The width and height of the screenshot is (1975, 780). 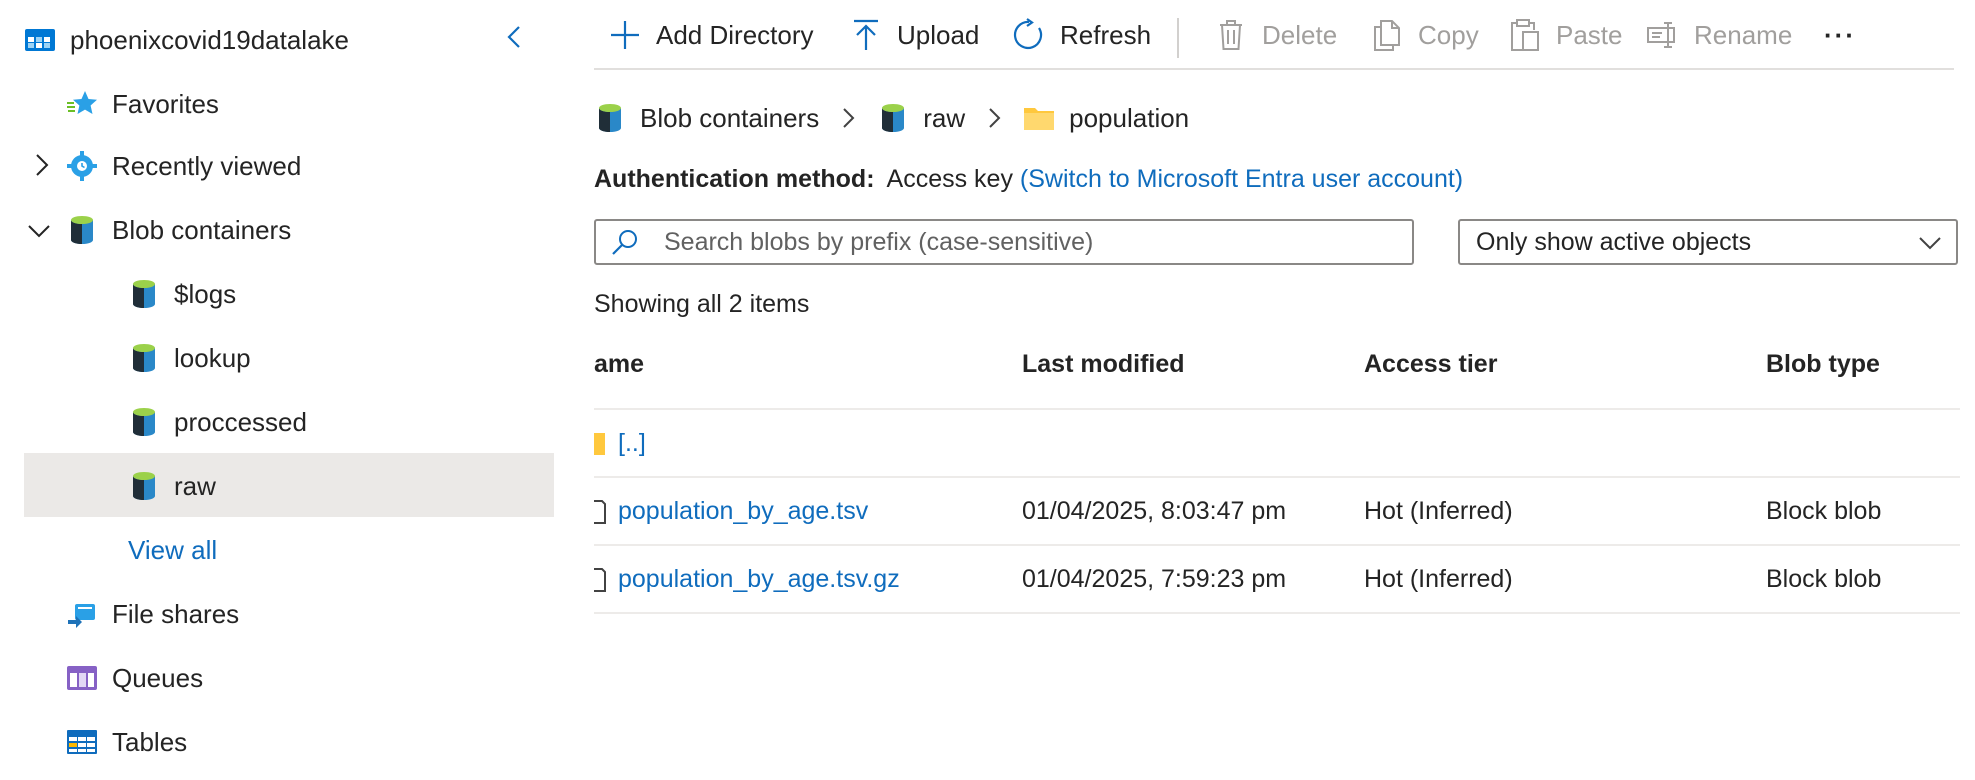 What do you see at coordinates (938, 34) in the screenshot?
I see `upload-label: Upload` at bounding box center [938, 34].